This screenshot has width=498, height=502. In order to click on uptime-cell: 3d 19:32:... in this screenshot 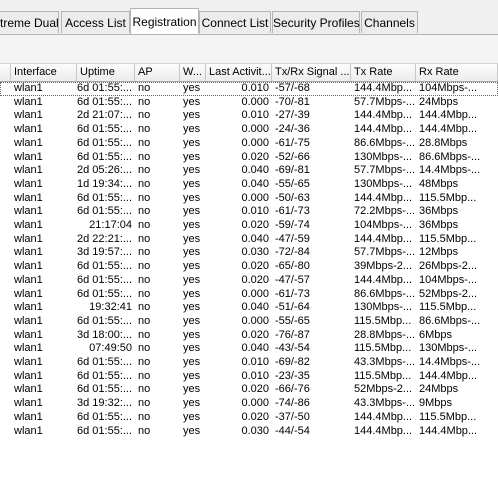, I will do `click(105, 403)`.